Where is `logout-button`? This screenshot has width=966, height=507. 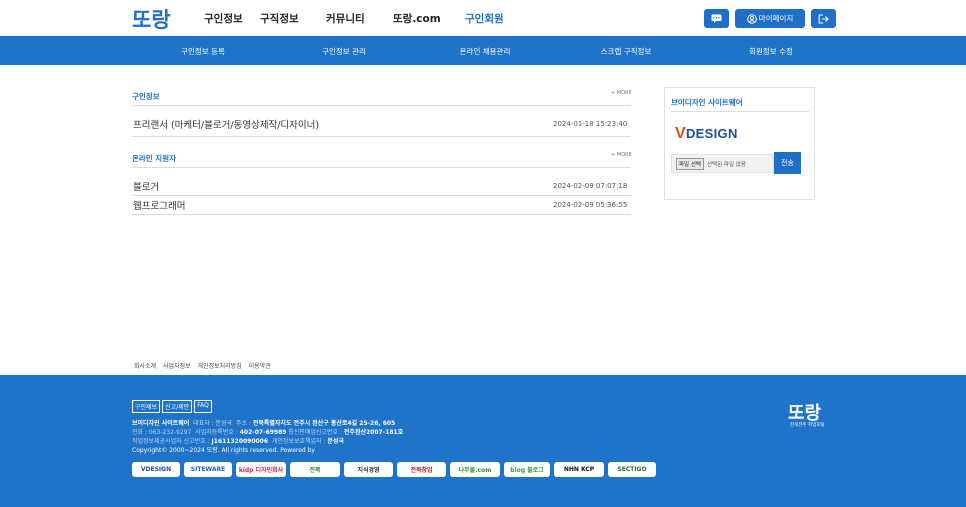 logout-button is located at coordinates (823, 18).